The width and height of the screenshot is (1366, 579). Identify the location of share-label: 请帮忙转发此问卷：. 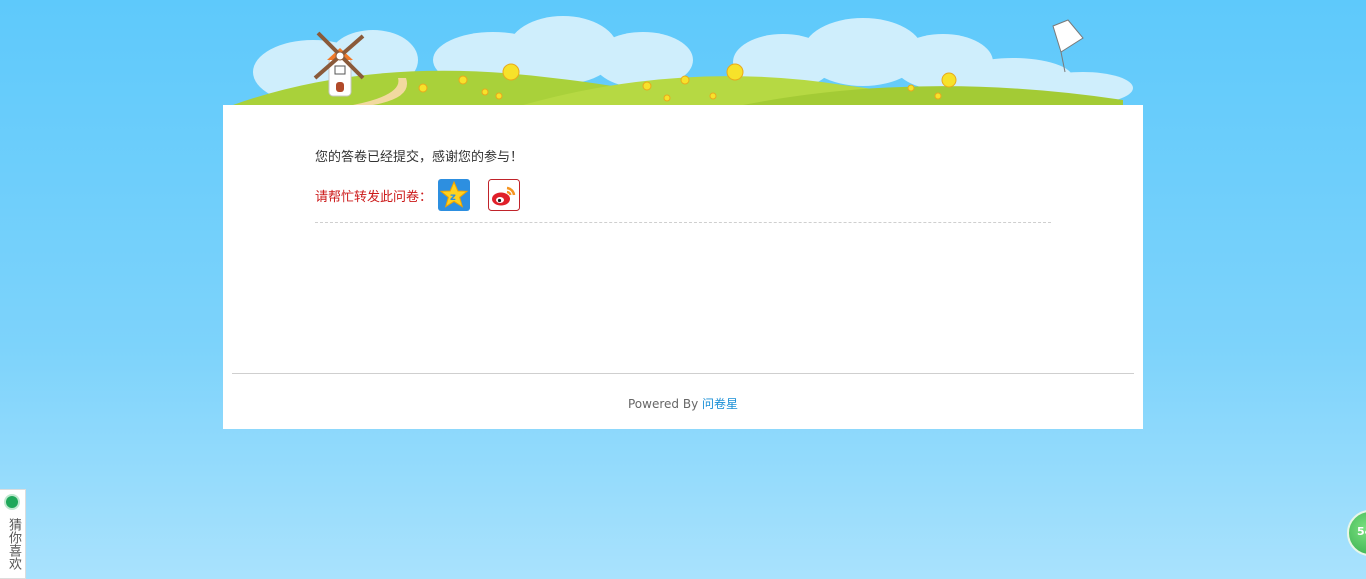
(374, 197).